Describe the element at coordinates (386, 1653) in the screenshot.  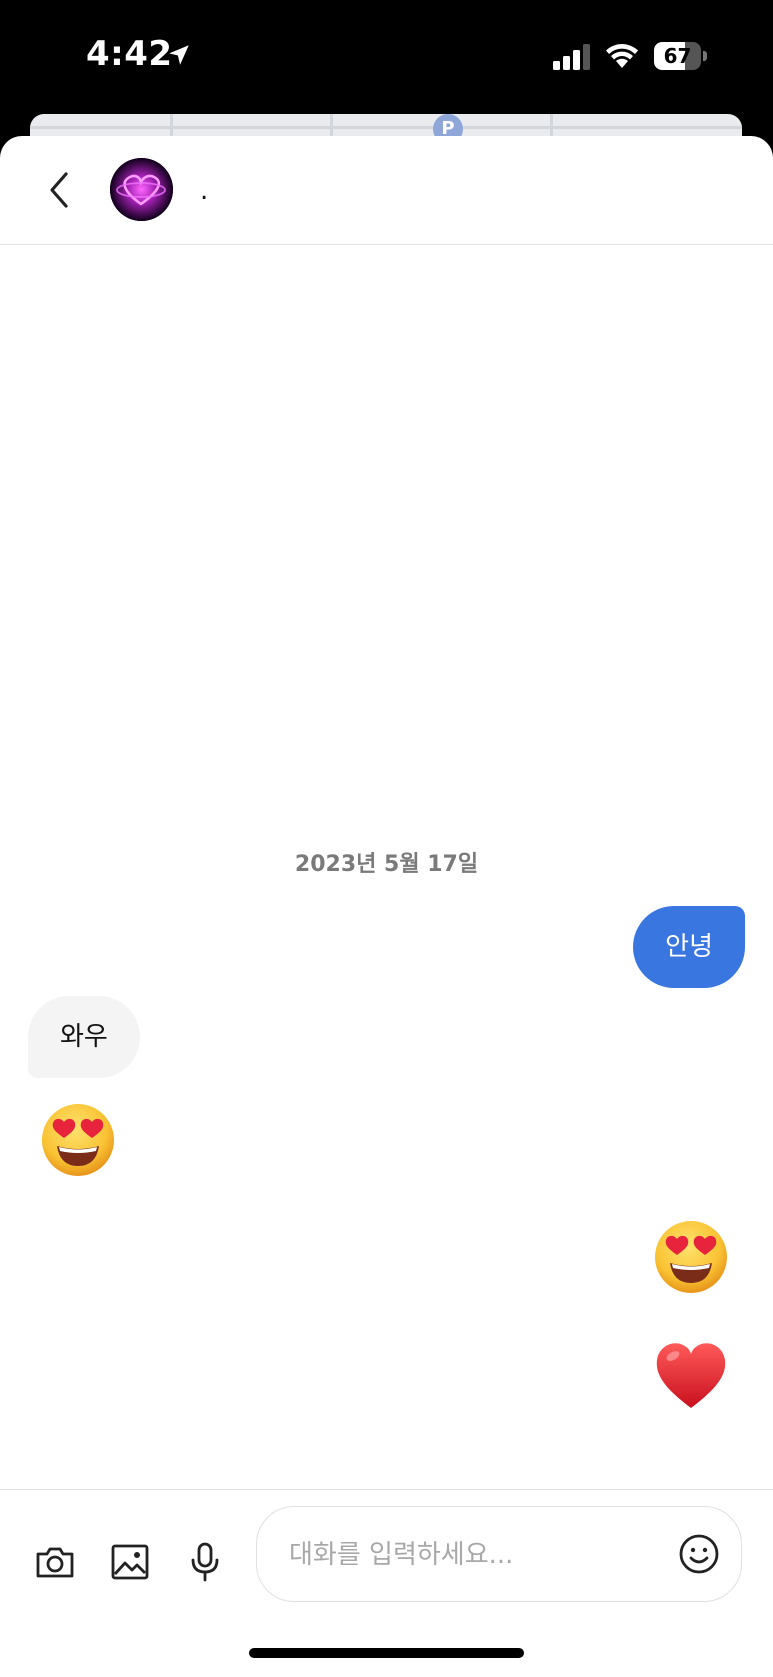
I see `home-indicator` at that location.